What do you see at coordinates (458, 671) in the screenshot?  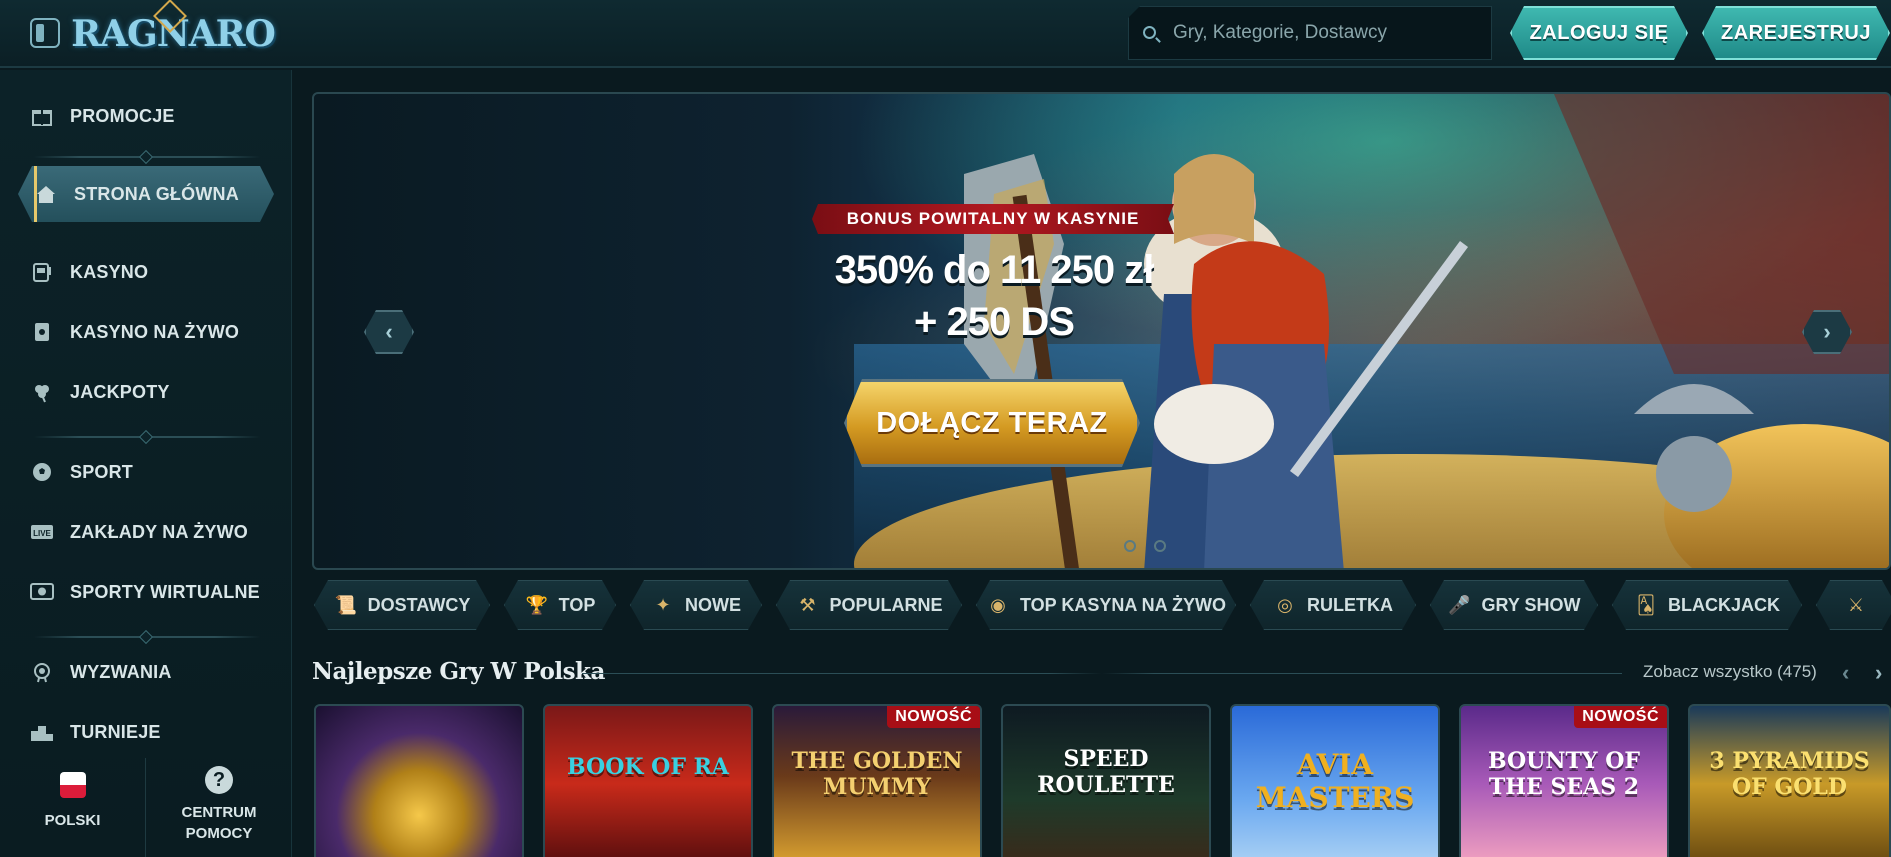 I see `section-title: Najlepsze Gry W Polska` at bounding box center [458, 671].